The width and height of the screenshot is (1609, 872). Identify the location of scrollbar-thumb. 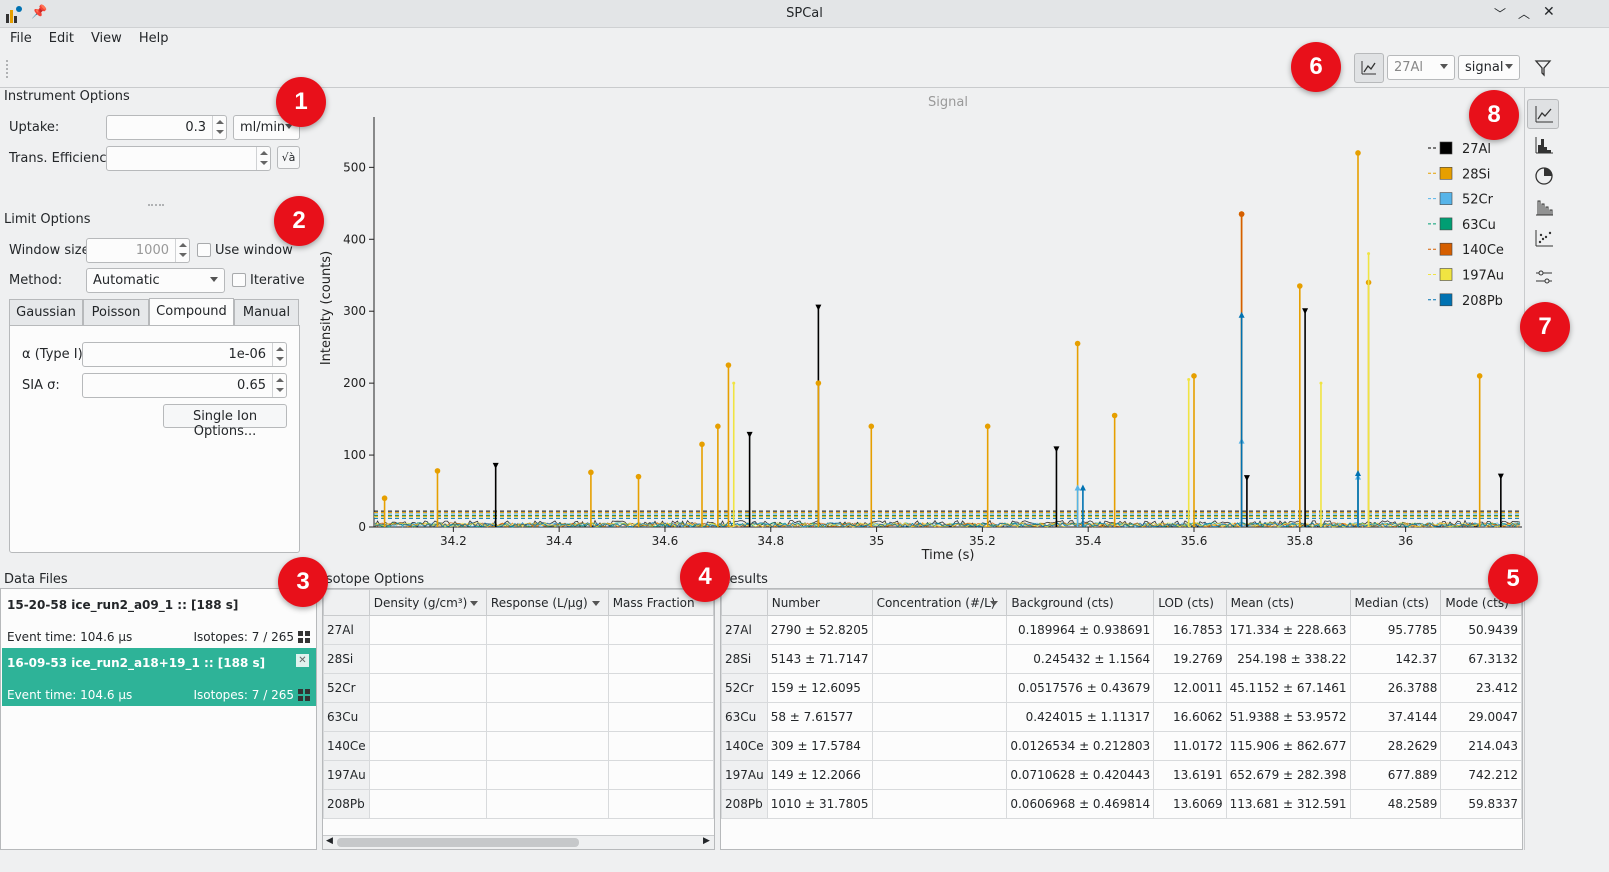
(458, 842).